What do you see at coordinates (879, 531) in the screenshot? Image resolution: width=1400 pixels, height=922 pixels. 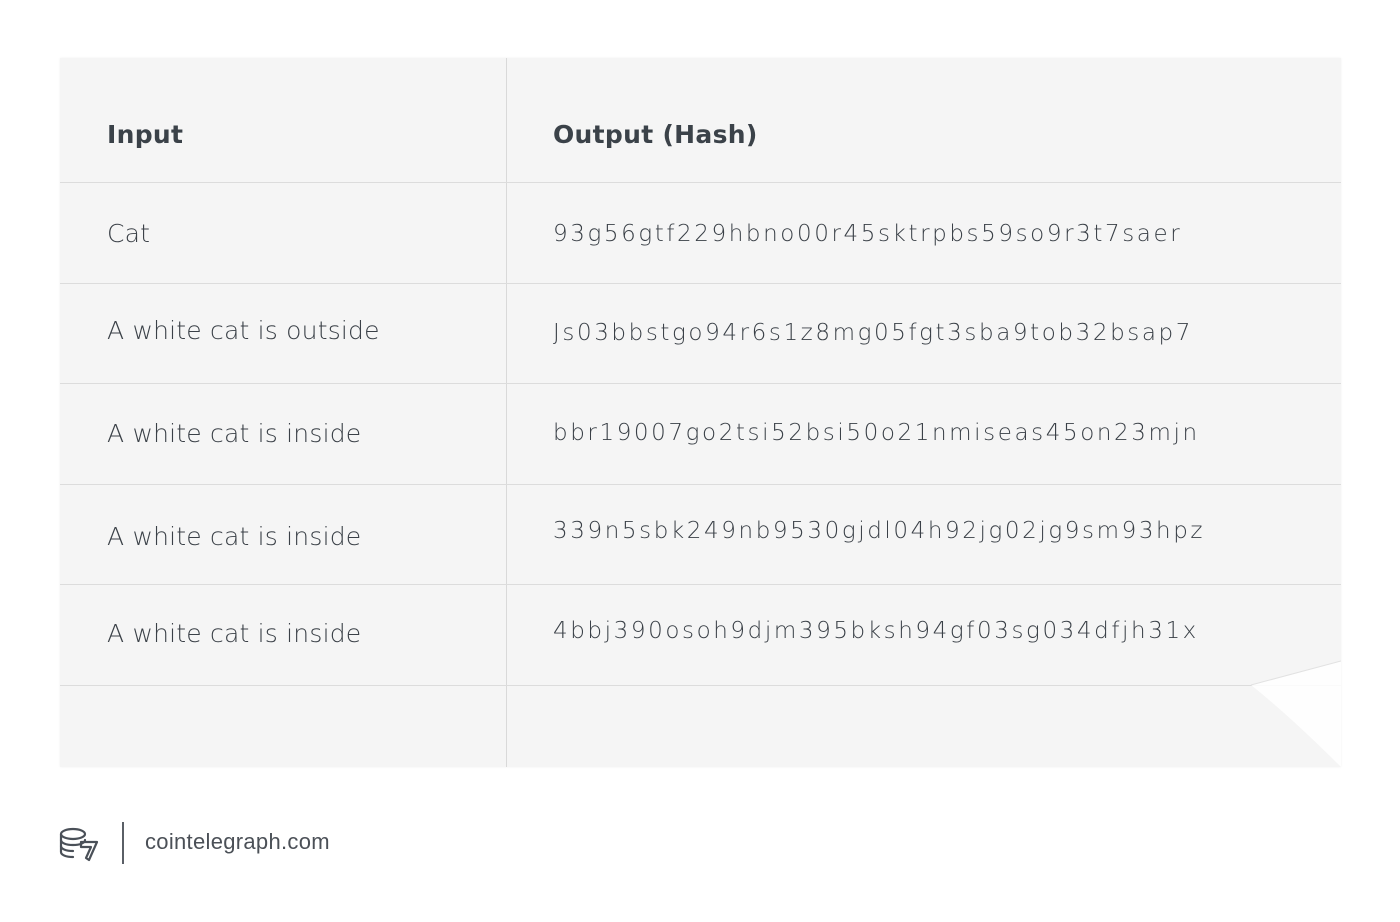 I see `hash-cell: 339n5sbk249nb9530gjdl04h92jg02jg9sm93hpz` at bounding box center [879, 531].